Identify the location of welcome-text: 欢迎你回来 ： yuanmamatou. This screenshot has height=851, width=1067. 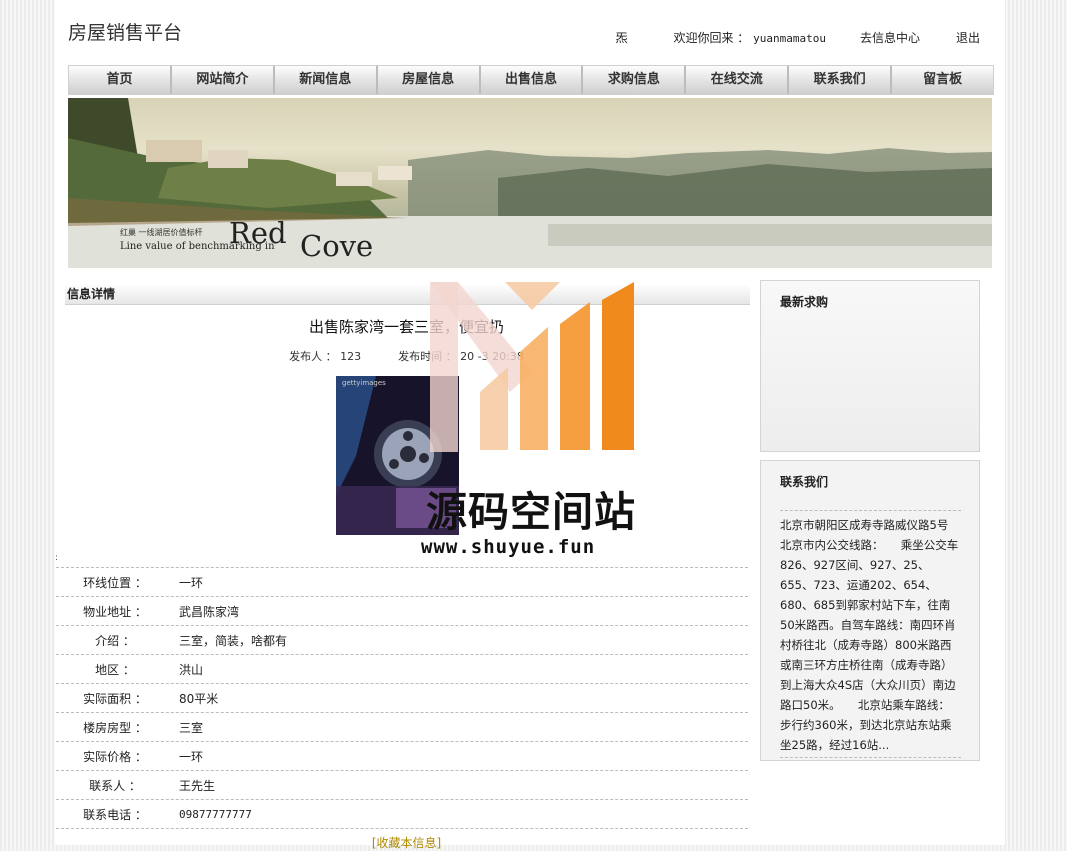
(749, 37).